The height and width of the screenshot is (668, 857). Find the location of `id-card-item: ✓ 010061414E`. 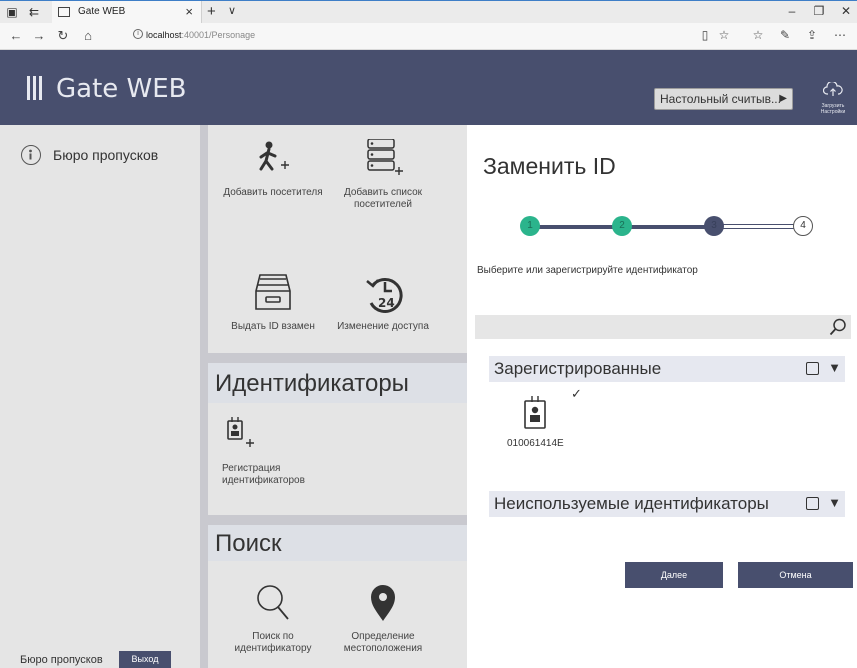

id-card-item: ✓ 010061414E is located at coordinates (544, 421).